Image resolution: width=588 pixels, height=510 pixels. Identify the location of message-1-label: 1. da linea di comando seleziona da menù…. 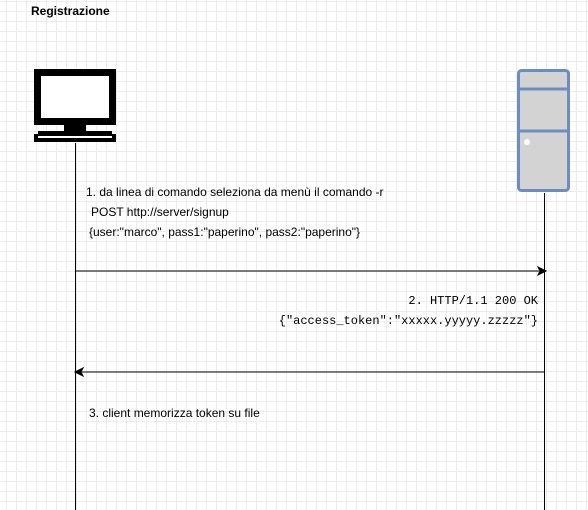
(235, 212).